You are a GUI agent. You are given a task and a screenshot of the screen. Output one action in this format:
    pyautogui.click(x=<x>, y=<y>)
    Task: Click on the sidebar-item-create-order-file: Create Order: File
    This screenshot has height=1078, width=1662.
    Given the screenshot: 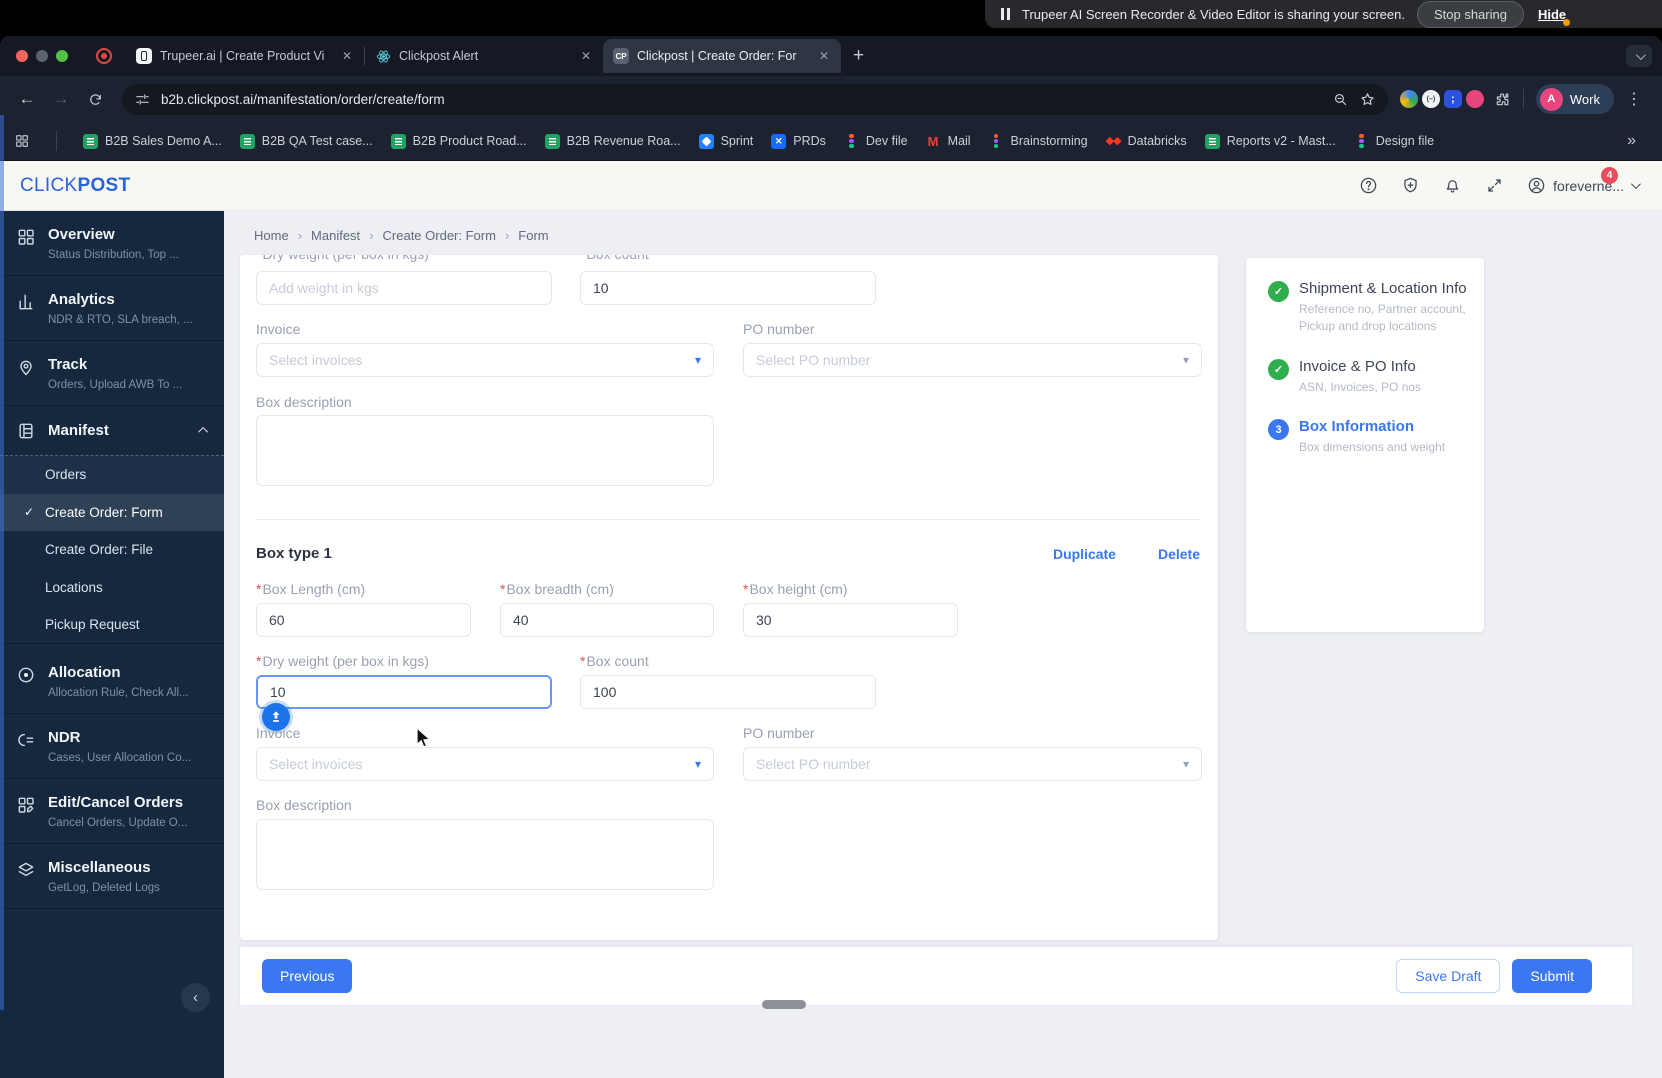 What is the action you would take?
    pyautogui.click(x=112, y=550)
    